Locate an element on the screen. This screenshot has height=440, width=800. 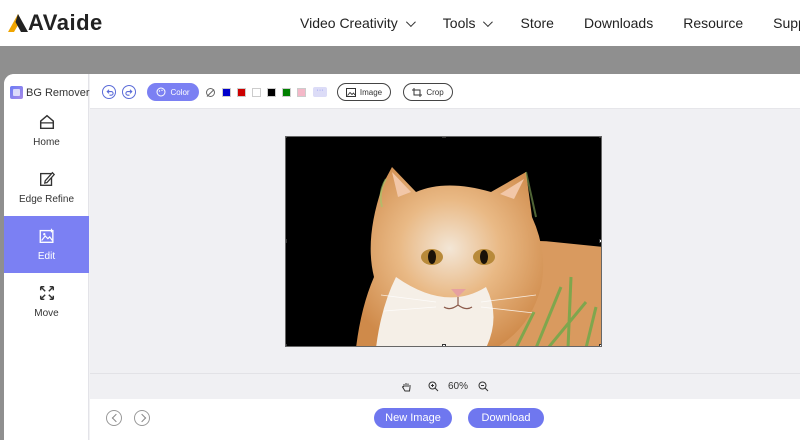
sidebar-item-home: Home is located at coordinates (46, 130).